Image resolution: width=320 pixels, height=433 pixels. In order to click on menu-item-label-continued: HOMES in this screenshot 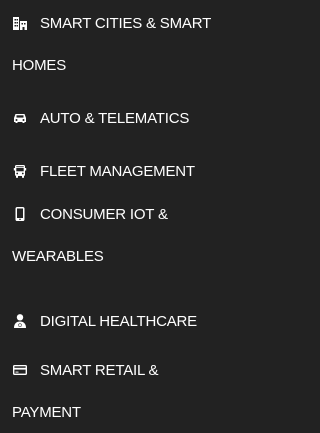, I will do `click(39, 65)`.